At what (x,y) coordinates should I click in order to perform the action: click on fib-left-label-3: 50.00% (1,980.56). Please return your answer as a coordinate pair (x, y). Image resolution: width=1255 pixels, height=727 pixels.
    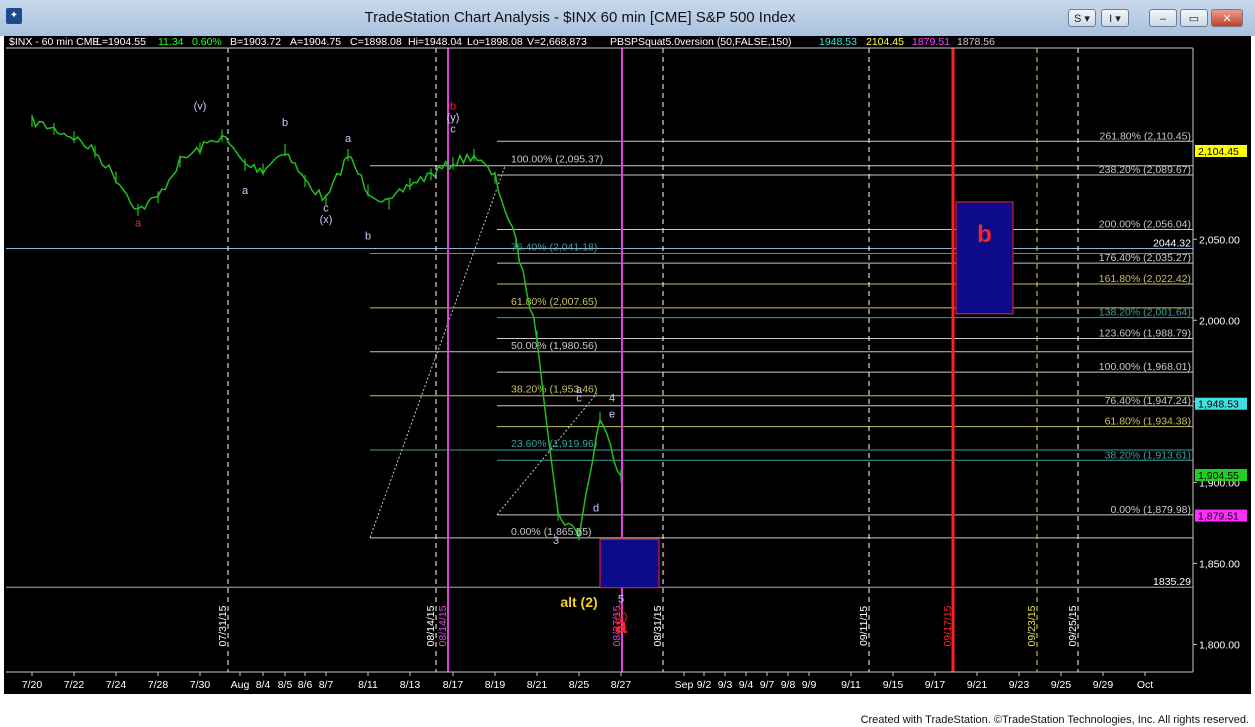
    Looking at the image, I should click on (554, 346).